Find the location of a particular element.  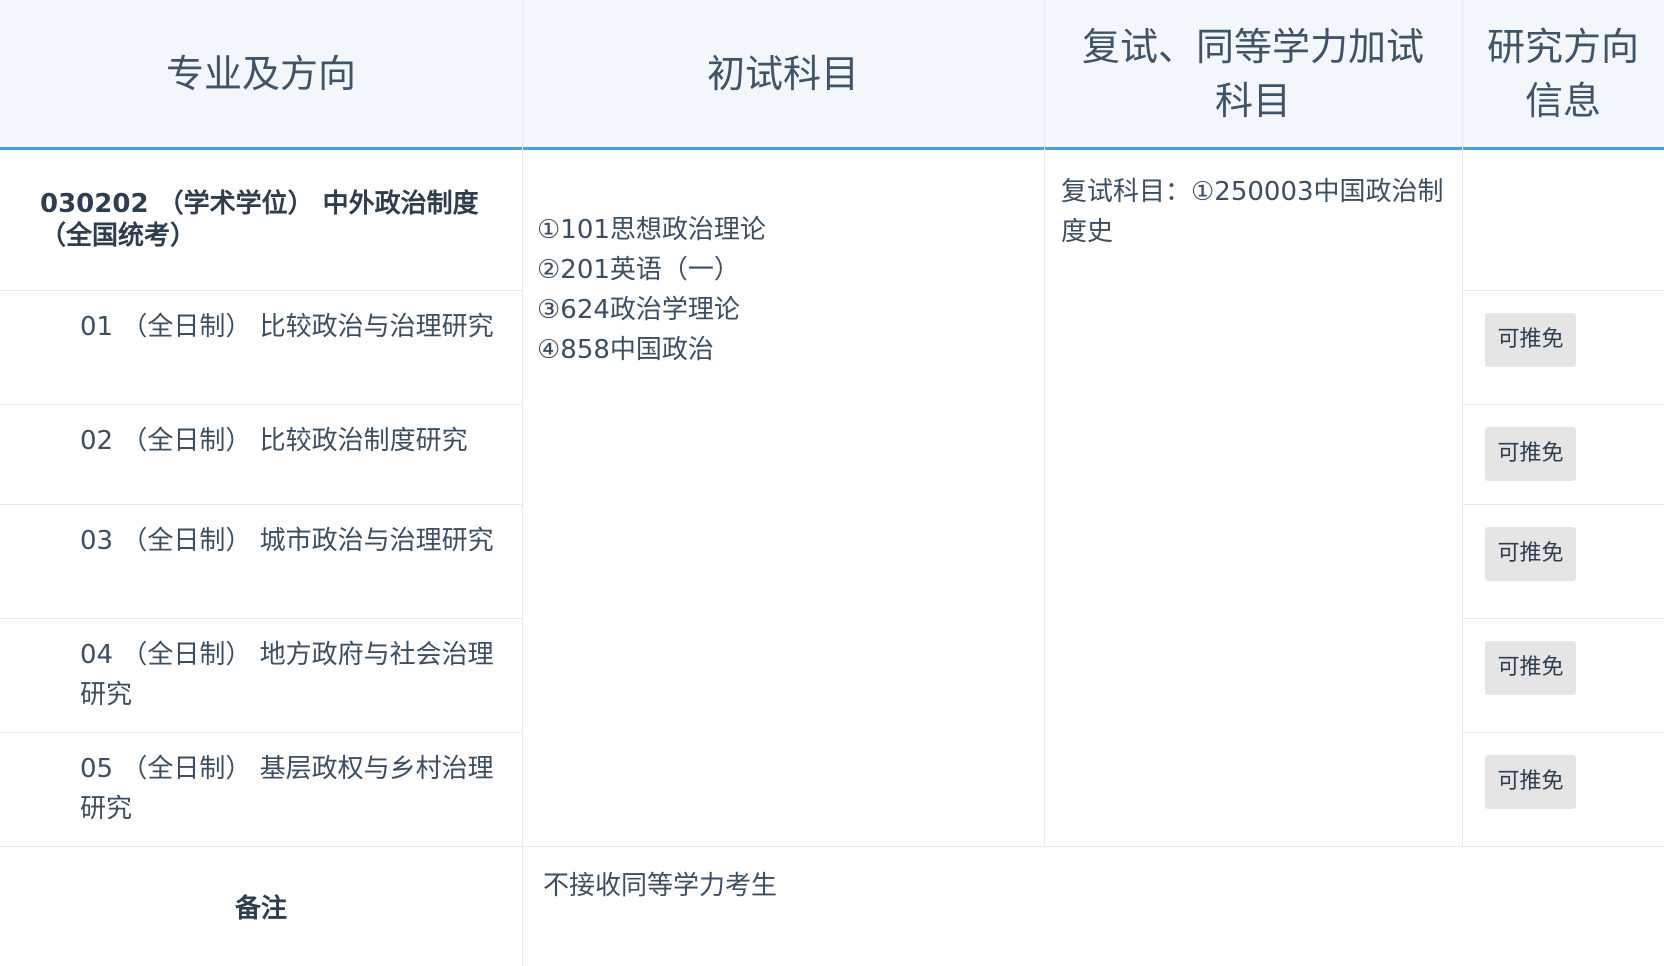

subject-item: ①101思想政治理论 is located at coordinates (651, 230).